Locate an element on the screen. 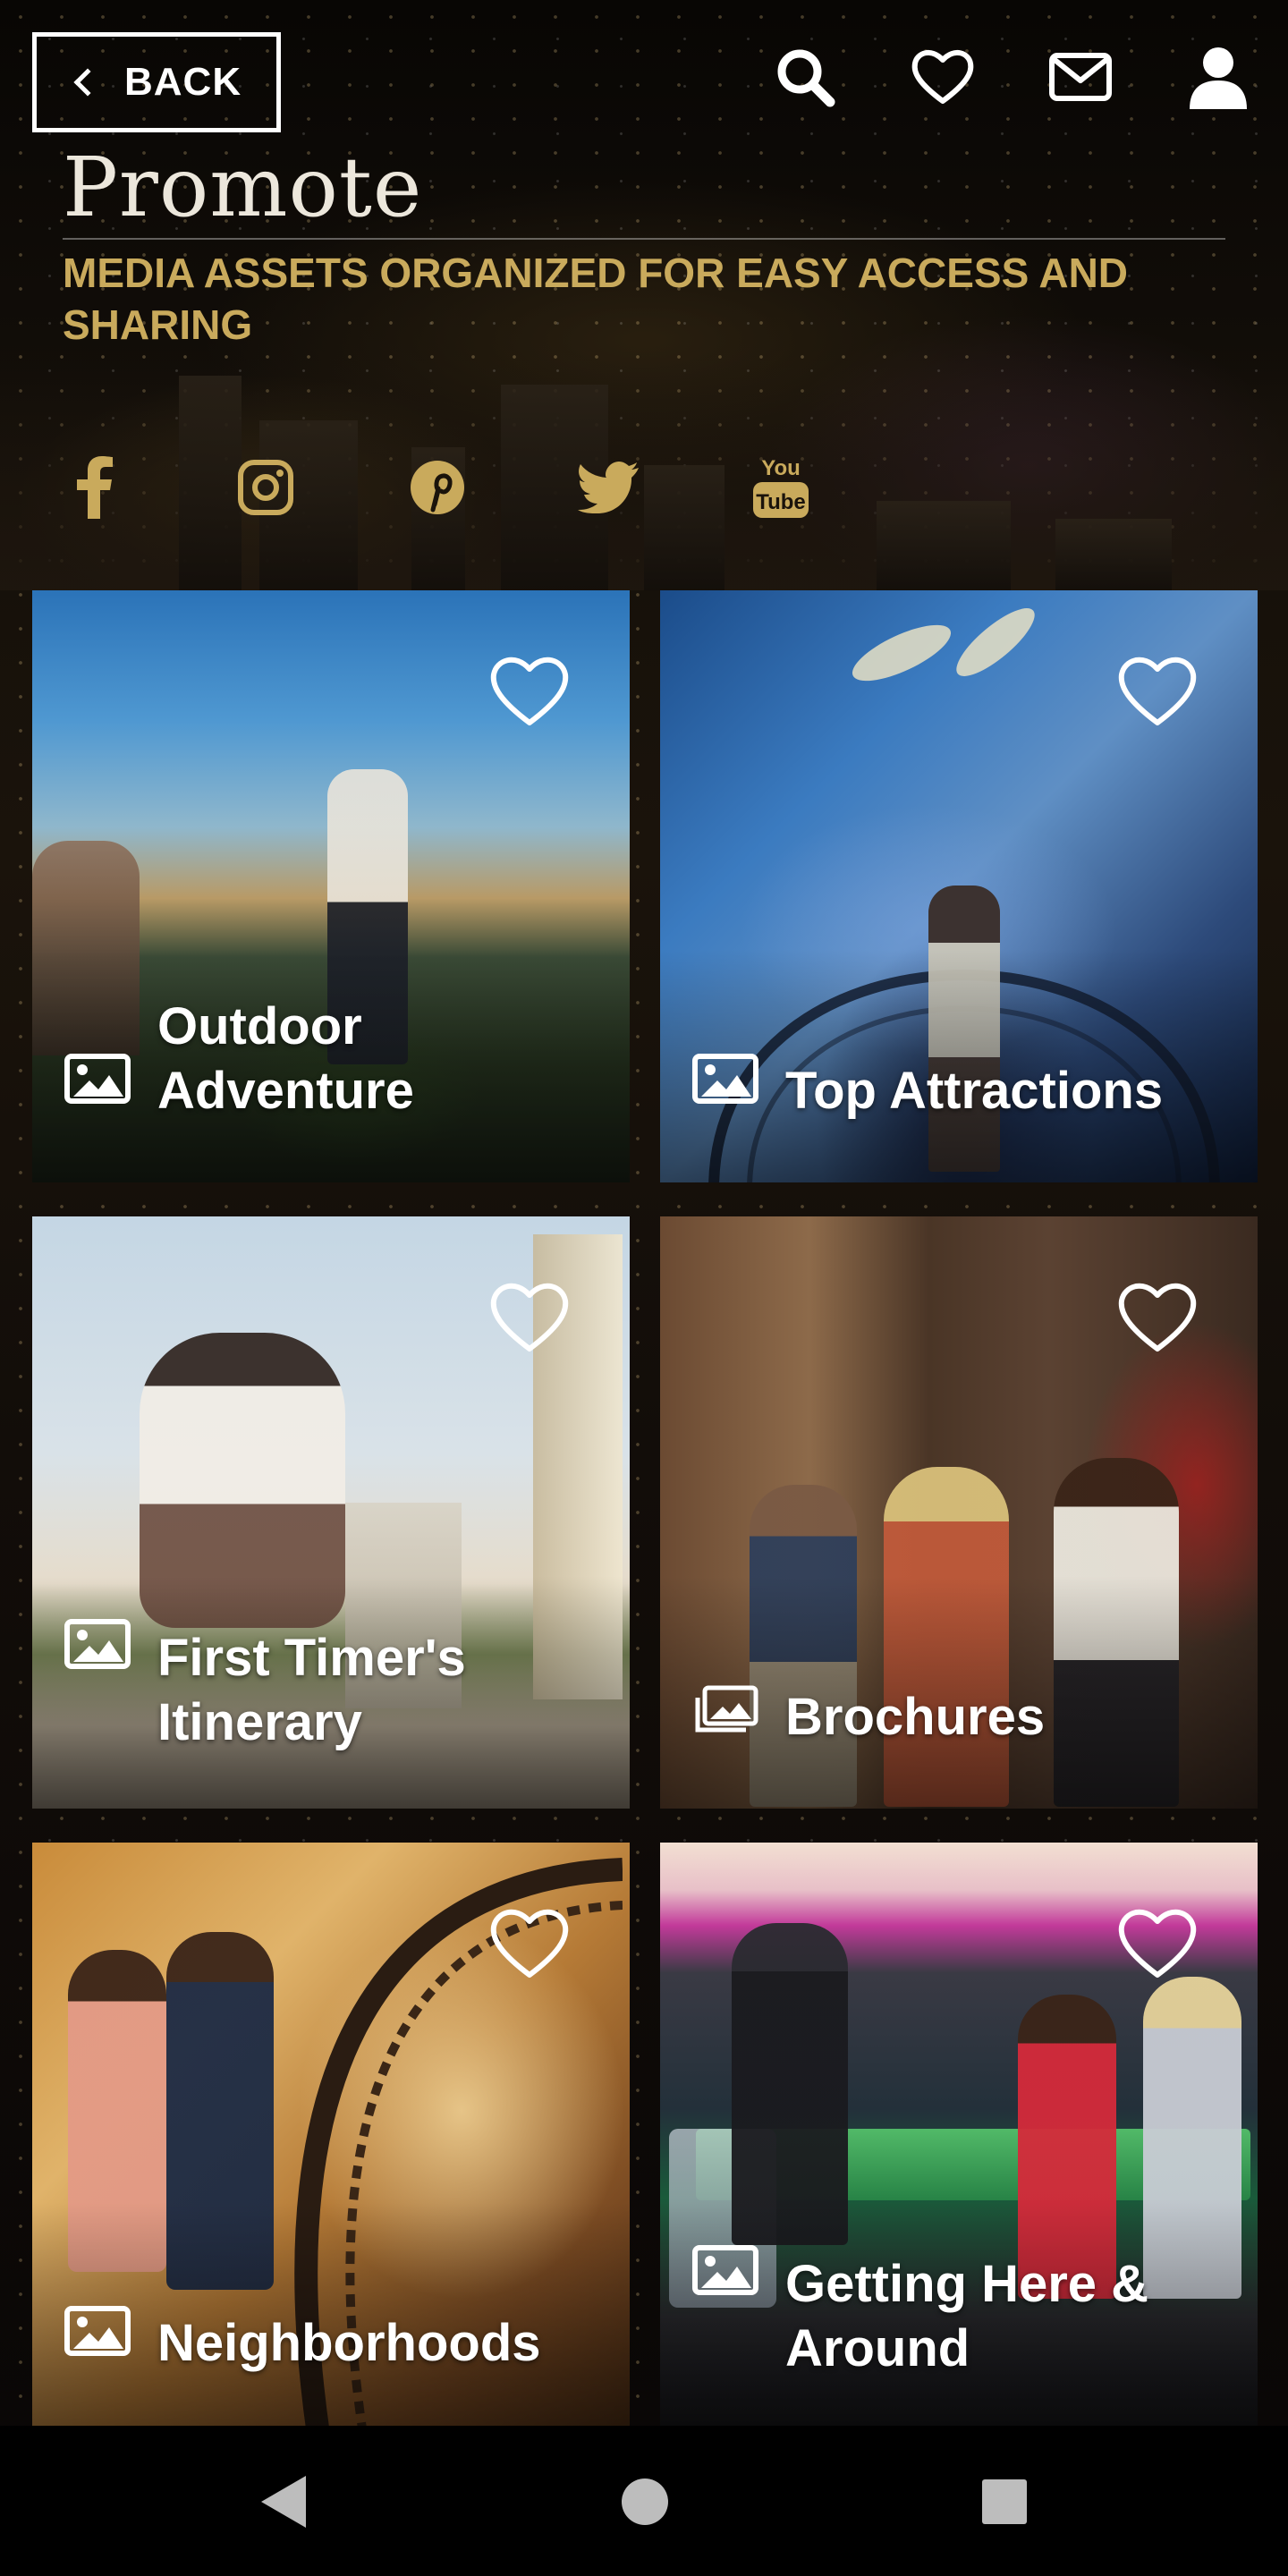 The height and width of the screenshot is (2576, 1288). facebook-icon is located at coordinates (94, 487).